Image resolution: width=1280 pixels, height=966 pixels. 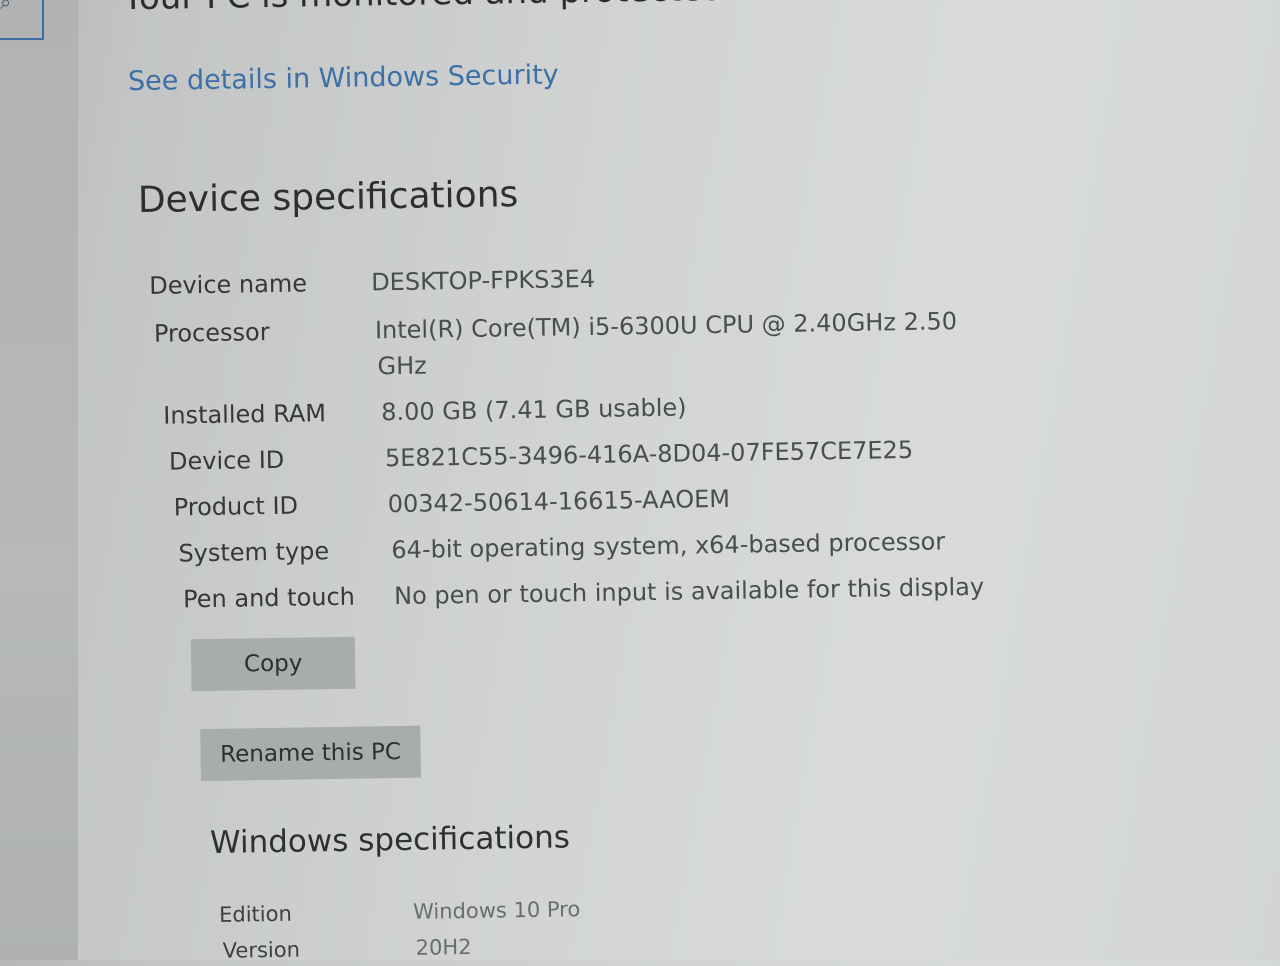 I want to click on installed-ram-label: Installed RAM, so click(x=245, y=414).